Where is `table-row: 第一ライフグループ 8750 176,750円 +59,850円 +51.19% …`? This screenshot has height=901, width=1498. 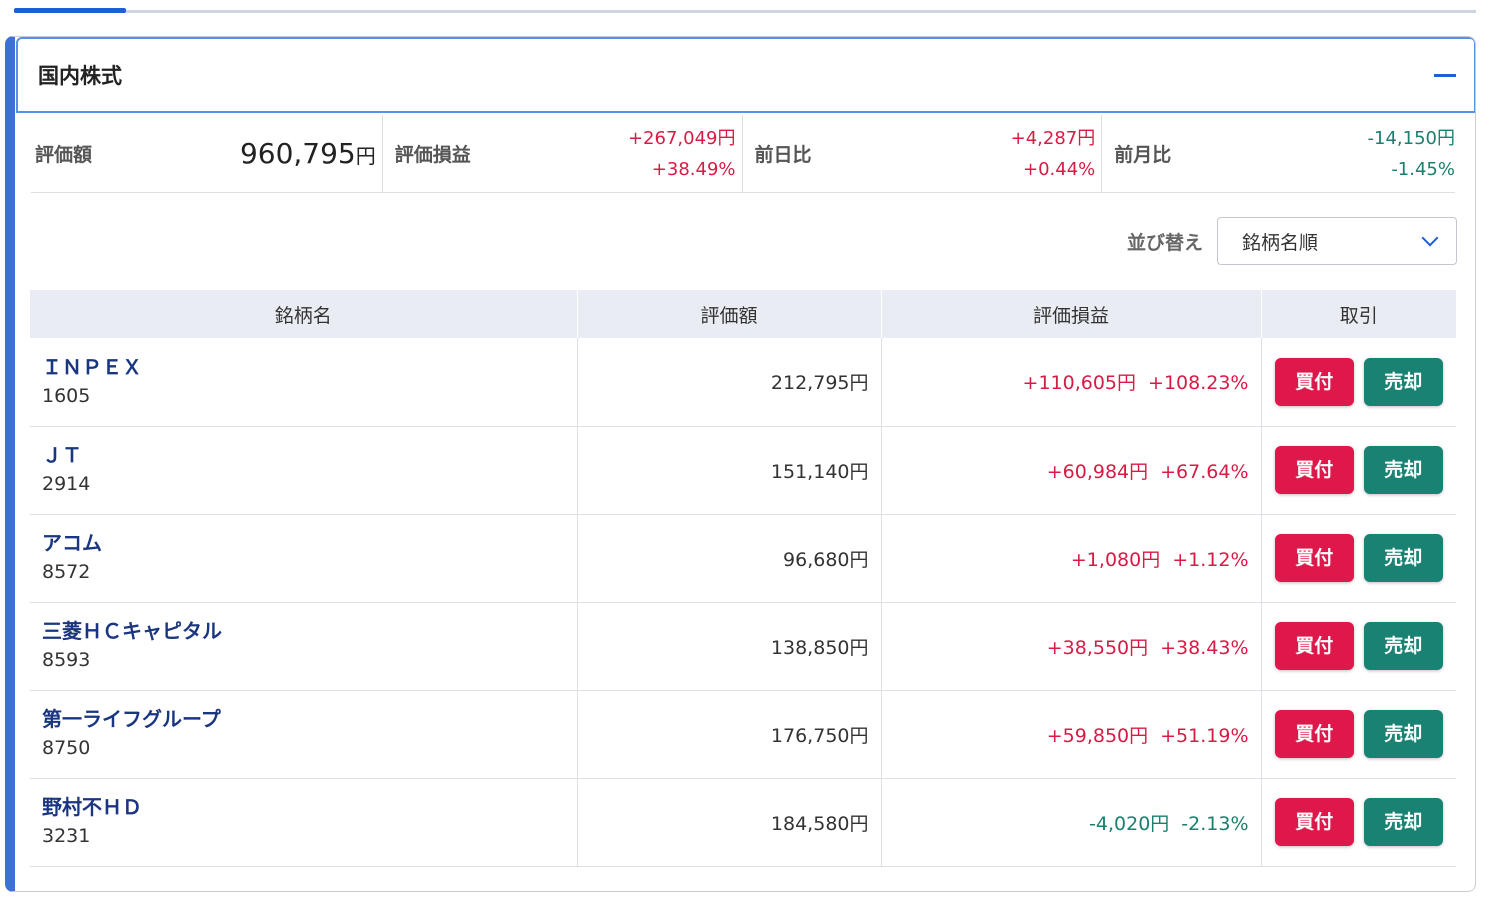 table-row: 第一ライフグループ 8750 176,750円 +59,850円 +51.19% … is located at coordinates (743, 734).